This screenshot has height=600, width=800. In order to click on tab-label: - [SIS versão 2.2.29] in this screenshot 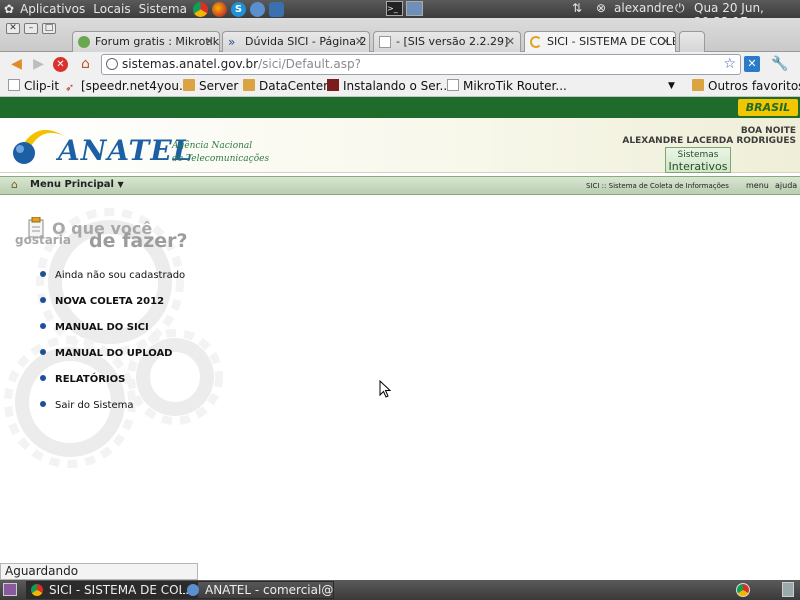, I will do `click(452, 41)`.